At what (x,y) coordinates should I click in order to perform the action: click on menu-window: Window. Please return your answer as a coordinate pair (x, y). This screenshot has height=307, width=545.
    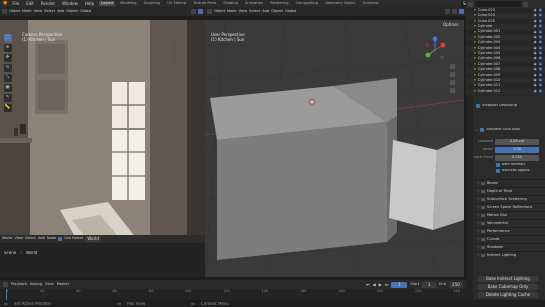
    Looking at the image, I should click on (70, 3).